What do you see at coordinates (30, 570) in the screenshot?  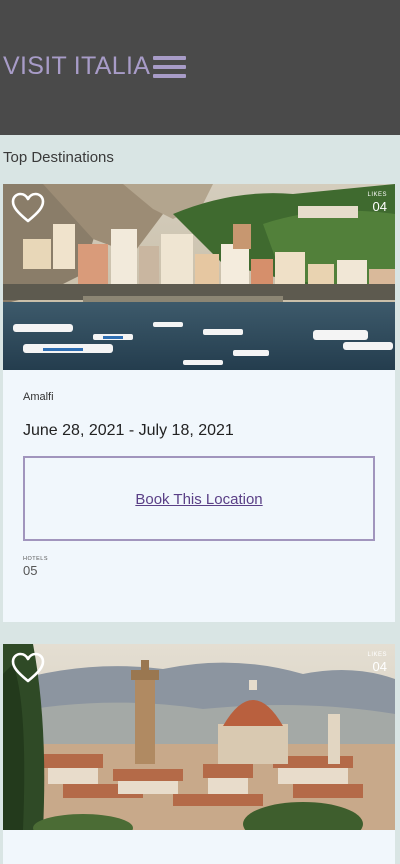 I see `hotels-count: 05` at bounding box center [30, 570].